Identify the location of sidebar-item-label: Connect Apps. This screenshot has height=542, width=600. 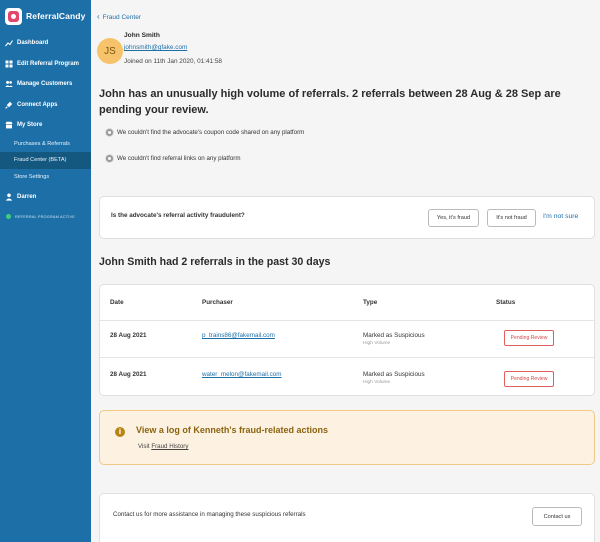
(37, 104).